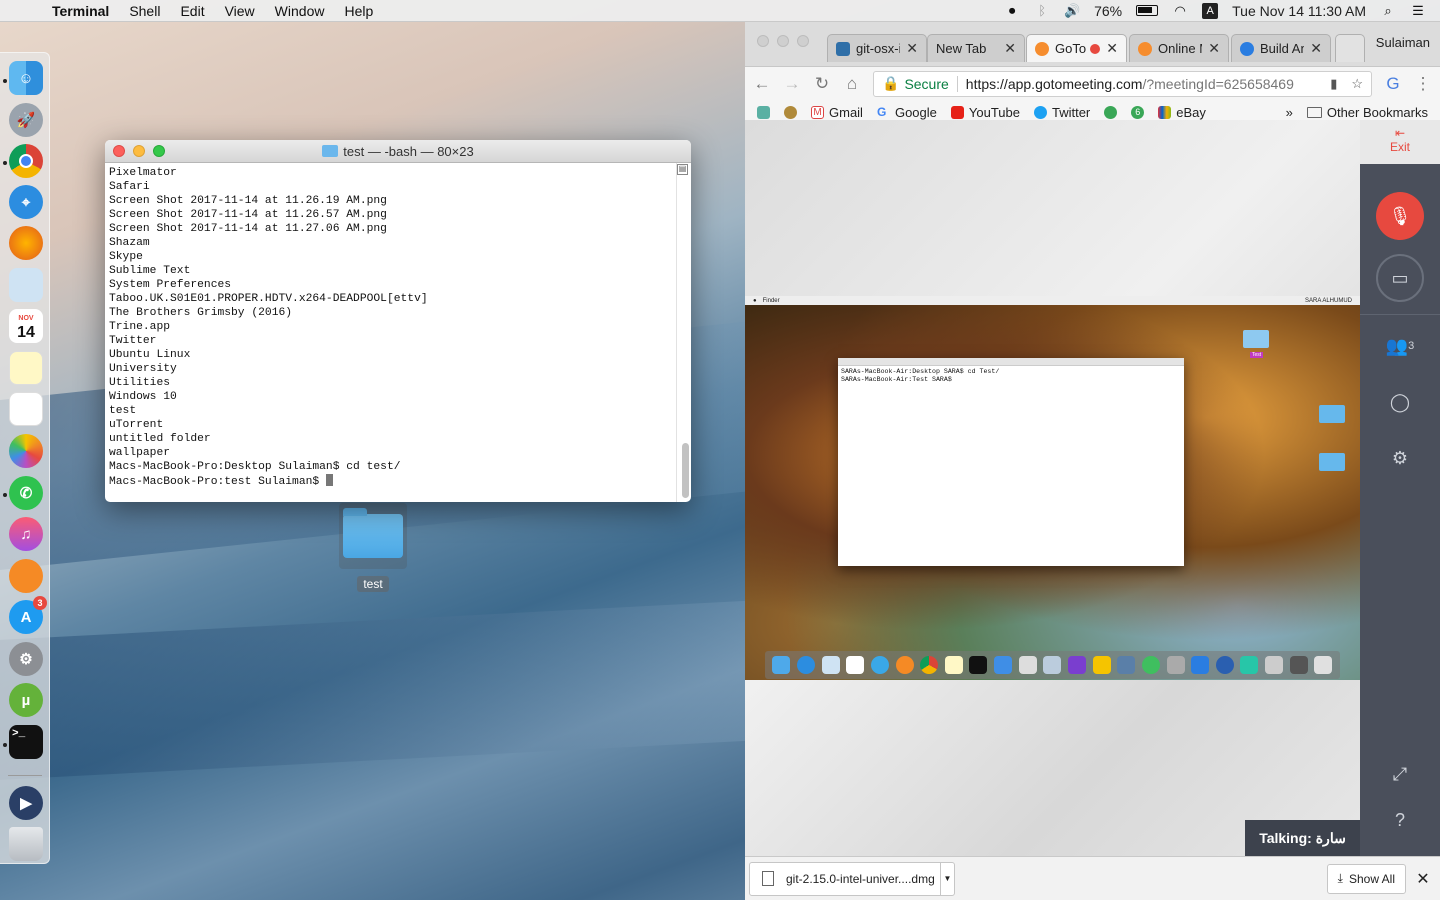  Describe the element at coordinates (771, 300) in the screenshot. I see `shared-menubar-app: Finder` at that location.